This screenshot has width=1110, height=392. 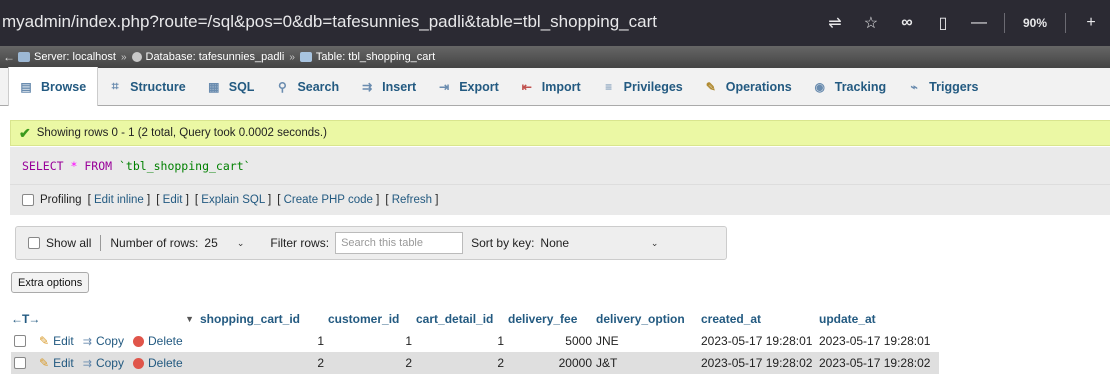 What do you see at coordinates (372, 341) in the screenshot?
I see `cell-customer-id: 1` at bounding box center [372, 341].